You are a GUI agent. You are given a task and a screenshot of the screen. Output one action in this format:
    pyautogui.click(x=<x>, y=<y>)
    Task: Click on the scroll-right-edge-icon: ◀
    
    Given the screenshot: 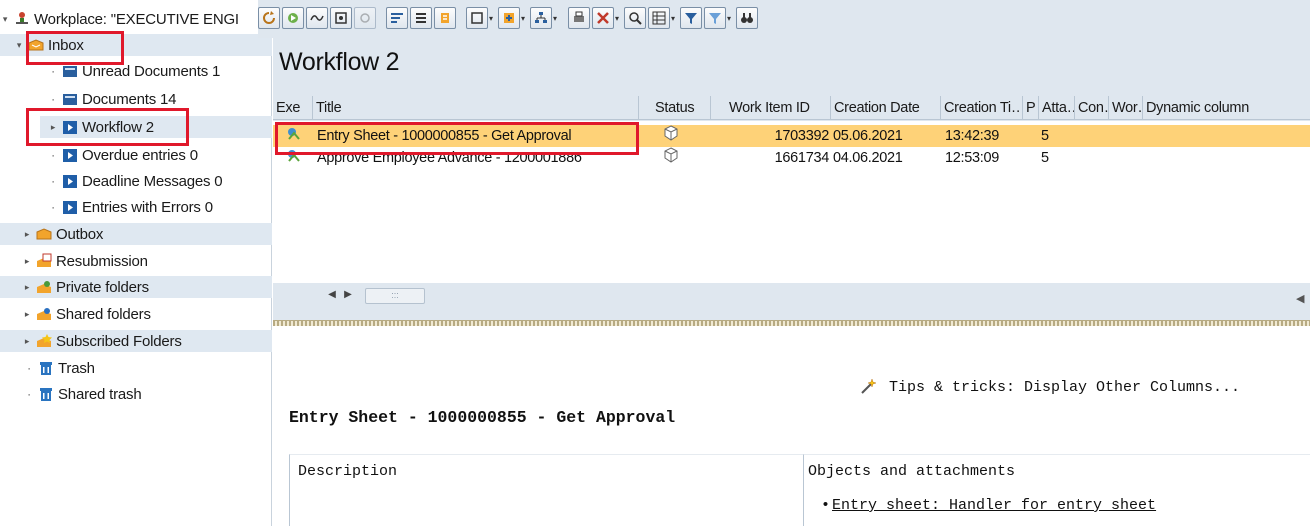 What is the action you would take?
    pyautogui.click(x=1300, y=298)
    